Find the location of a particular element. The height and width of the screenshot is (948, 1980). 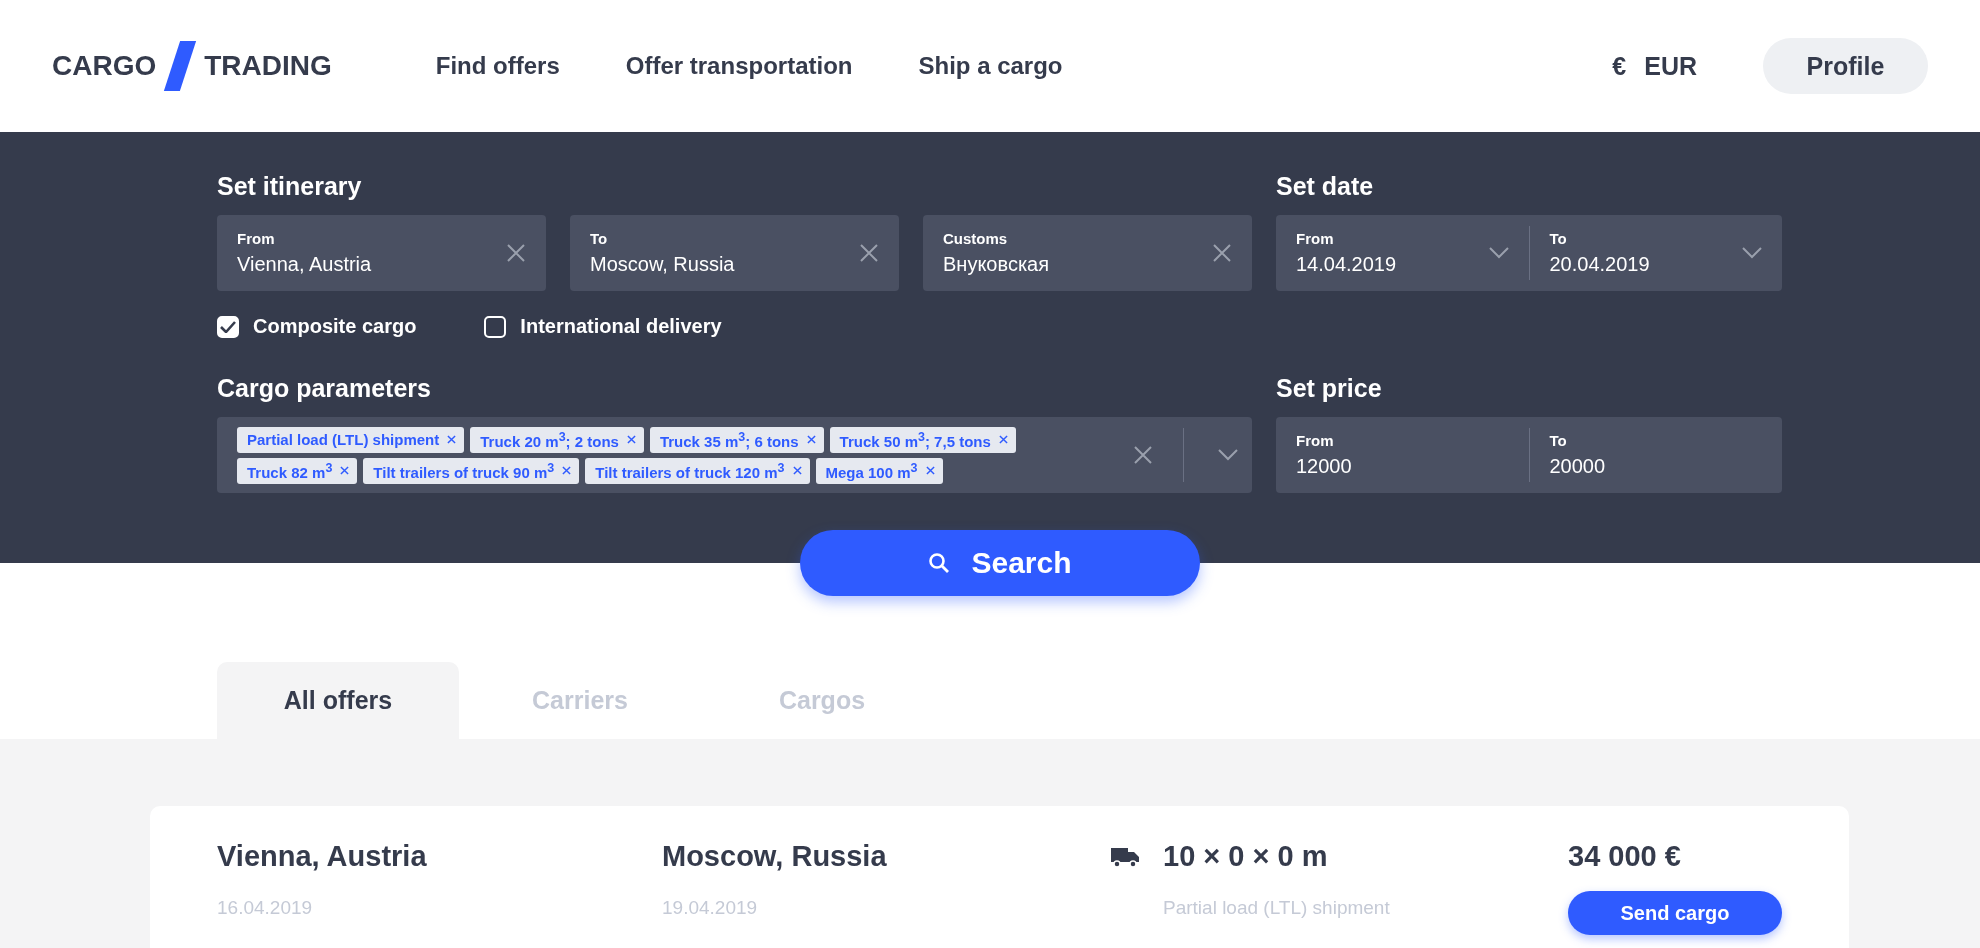

cargo-tag: Mega 100 m$^{3}$ is located at coordinates (879, 470).